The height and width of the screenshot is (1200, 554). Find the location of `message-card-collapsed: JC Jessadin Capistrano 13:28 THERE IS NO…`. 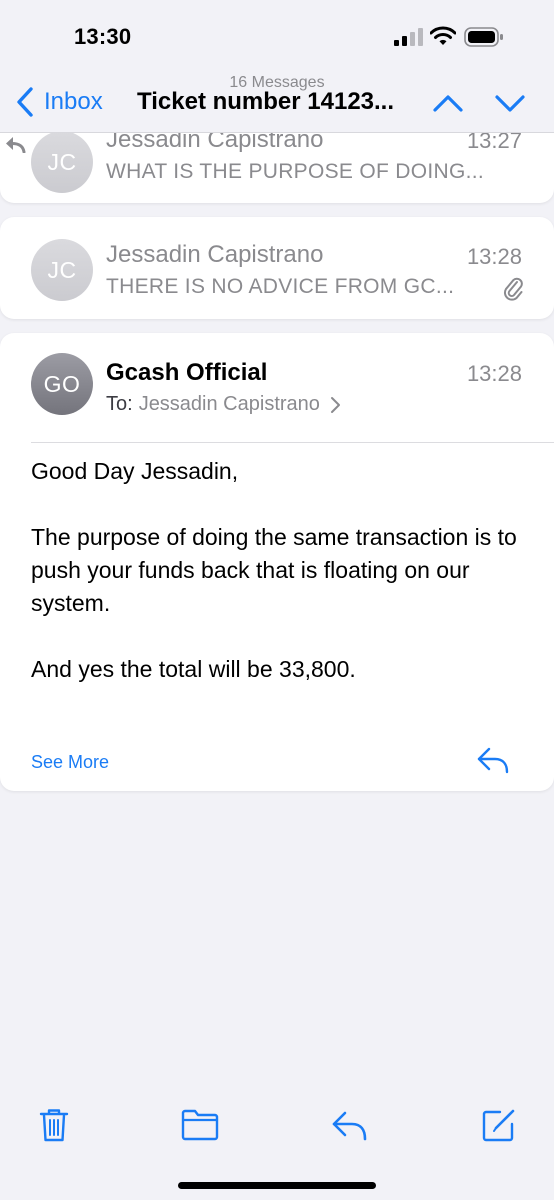

message-card-collapsed: JC Jessadin Capistrano 13:28 THERE IS NO… is located at coordinates (277, 268).